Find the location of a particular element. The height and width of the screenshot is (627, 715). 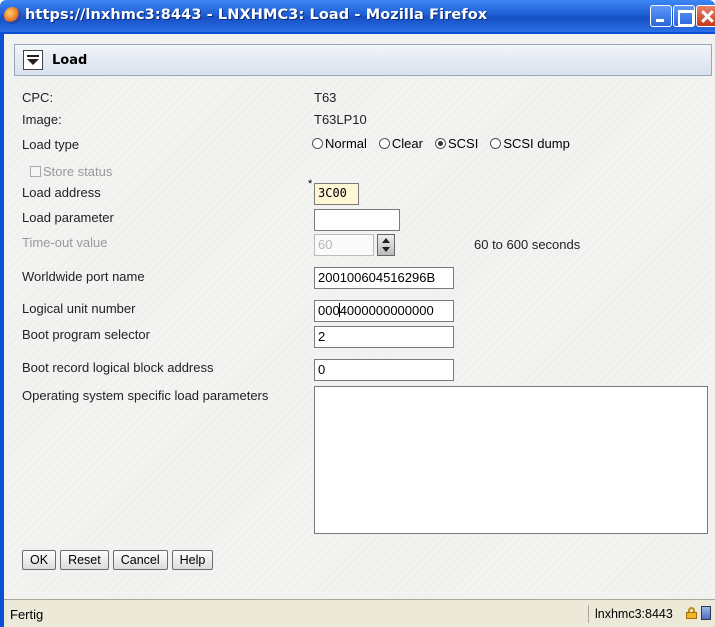

minimize-button is located at coordinates (661, 16).